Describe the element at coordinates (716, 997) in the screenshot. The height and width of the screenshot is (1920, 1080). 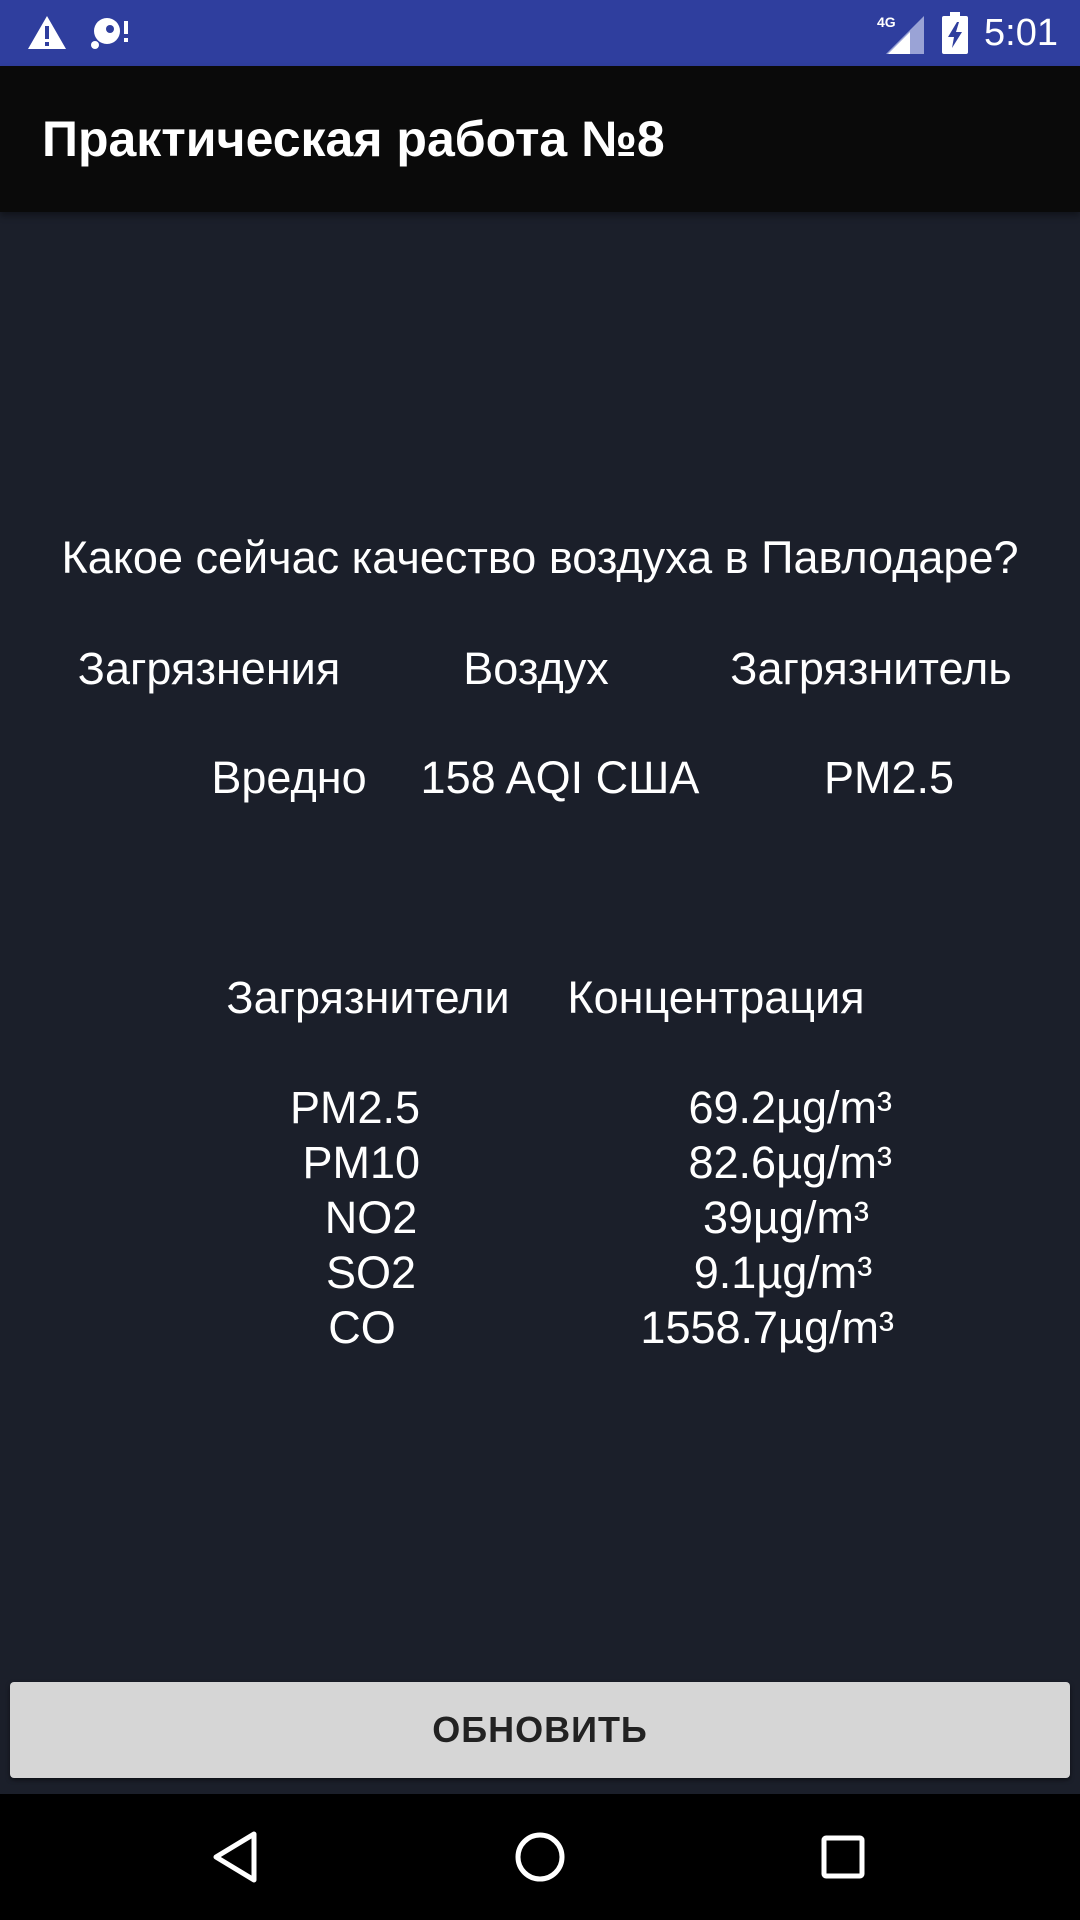
I see `header-concentration: Концентрация` at that location.